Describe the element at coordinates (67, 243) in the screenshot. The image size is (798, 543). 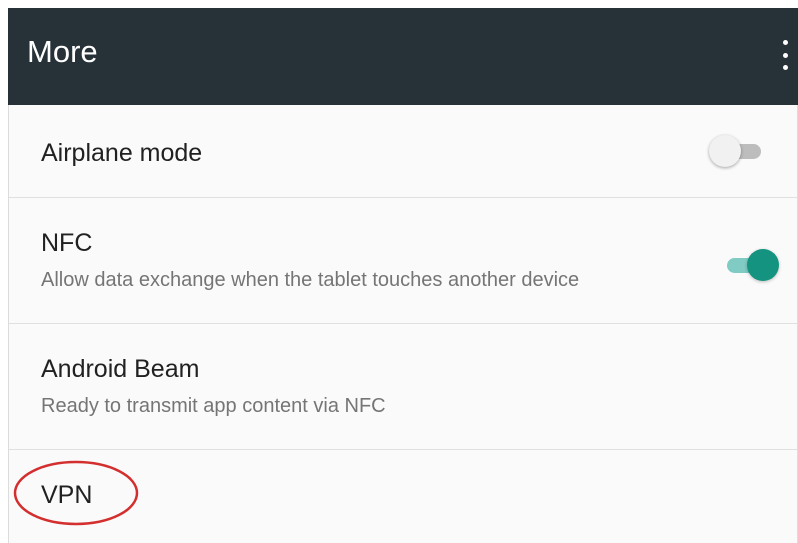
I see `setting-title: NFC` at that location.